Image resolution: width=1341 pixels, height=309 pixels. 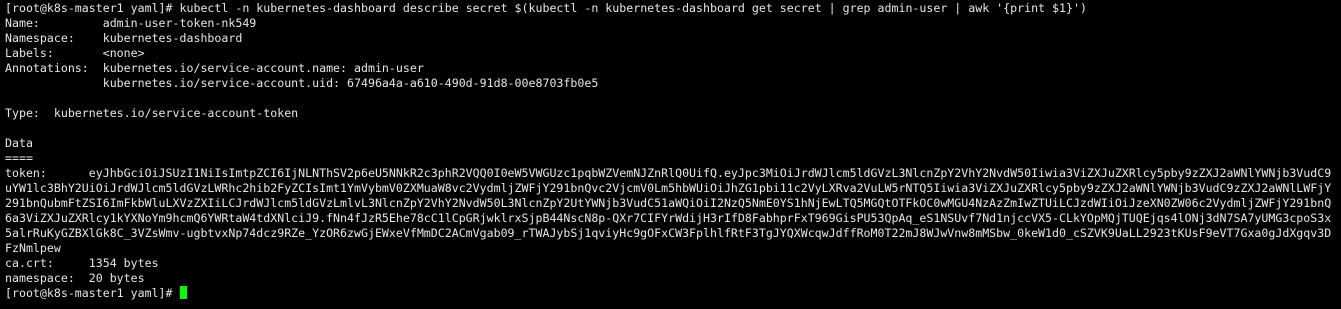 I want to click on ca-crt-line: ca.crt: 1354 bytes, so click(x=82, y=263).